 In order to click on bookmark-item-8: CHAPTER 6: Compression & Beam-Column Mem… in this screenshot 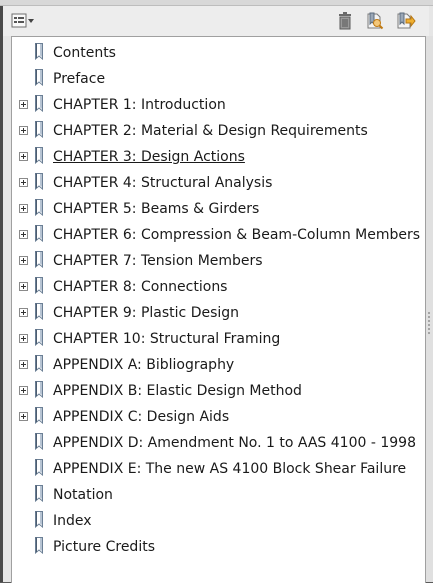, I will do `click(218, 236)`.